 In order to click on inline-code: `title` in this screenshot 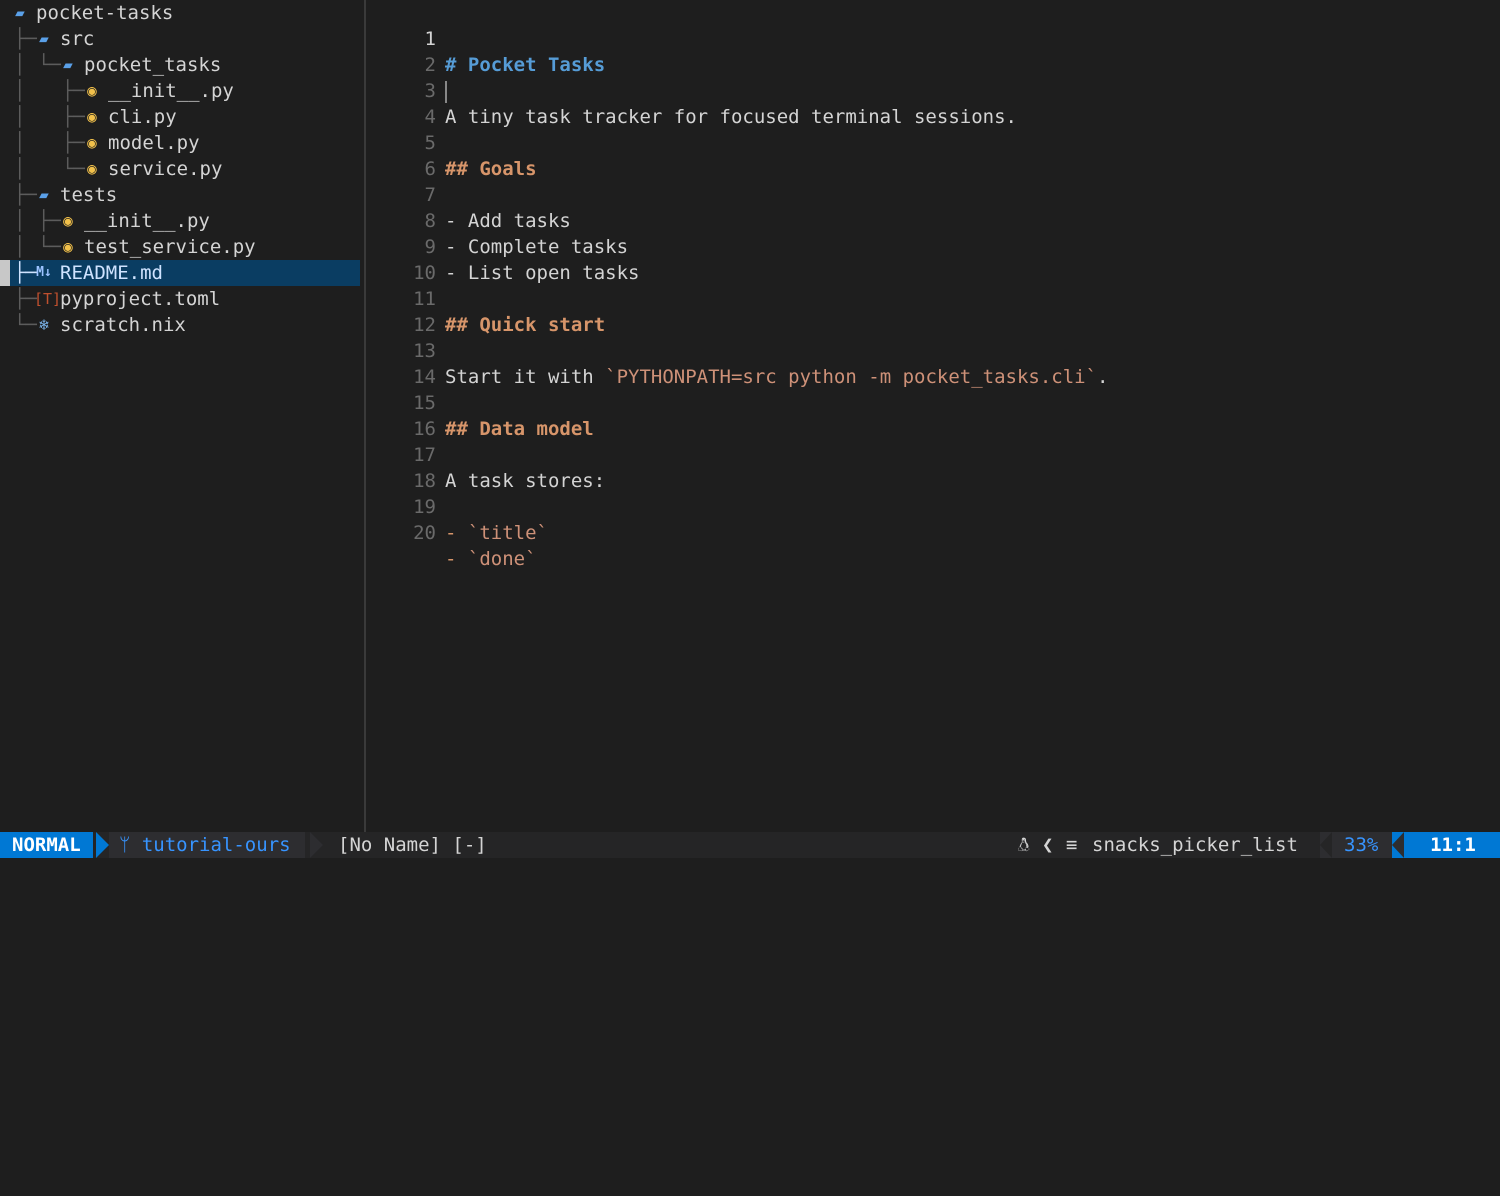, I will do `click(507, 533)`.